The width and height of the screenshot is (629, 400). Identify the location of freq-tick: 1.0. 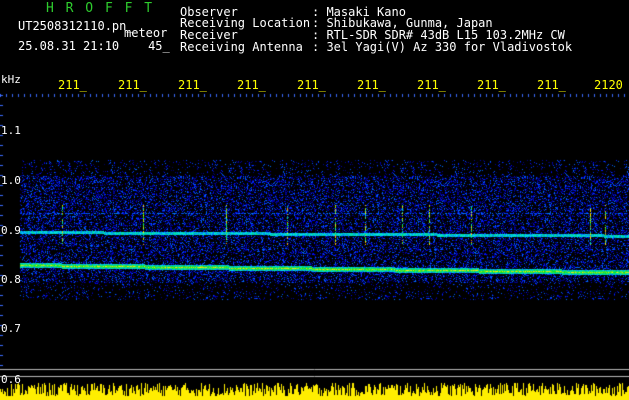
(11, 180).